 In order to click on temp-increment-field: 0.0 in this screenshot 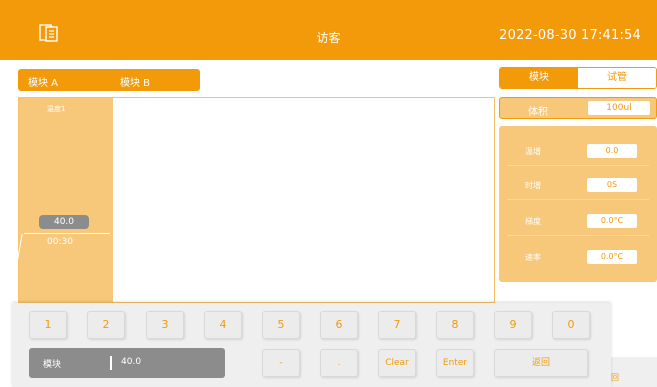, I will do `click(612, 151)`.